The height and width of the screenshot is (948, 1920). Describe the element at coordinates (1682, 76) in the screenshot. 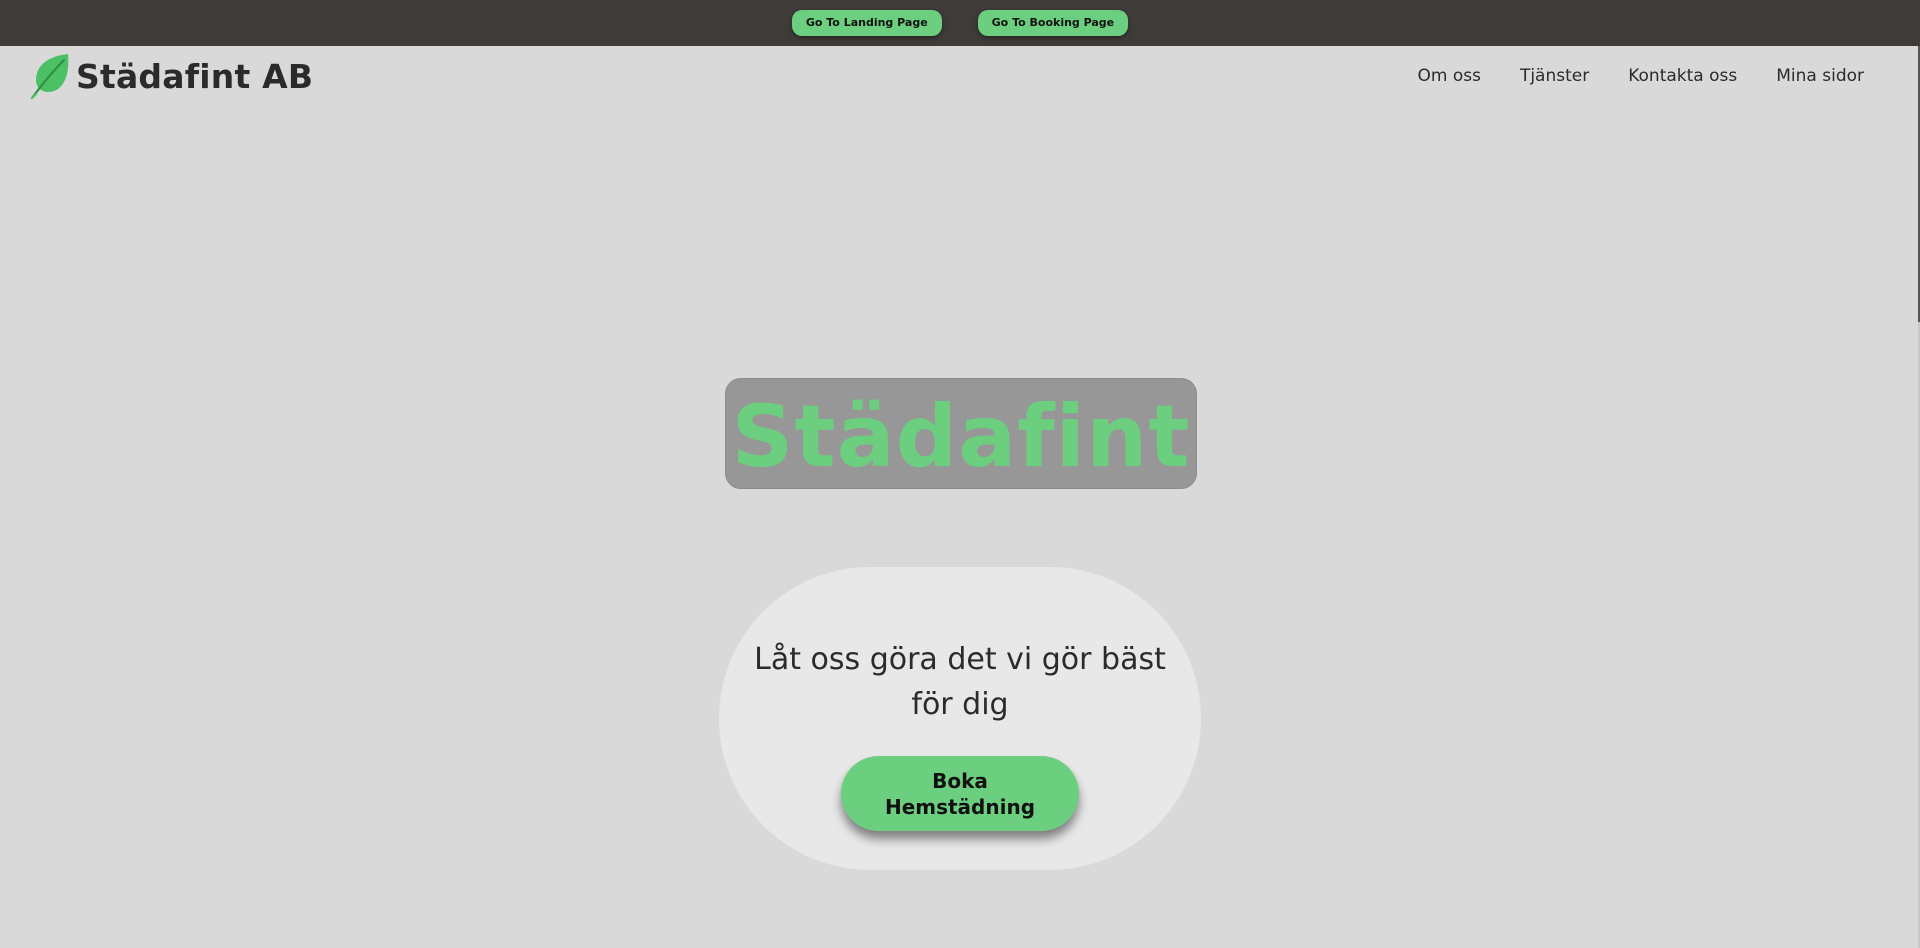

I see `nav-link-kontakta-oss: Kontakta oss` at that location.